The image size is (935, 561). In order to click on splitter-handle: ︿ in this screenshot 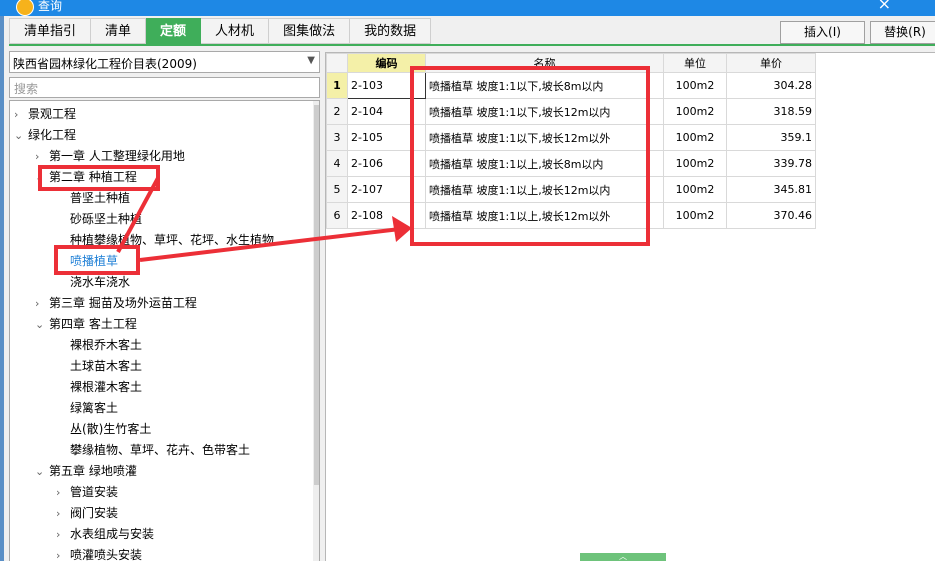, I will do `click(623, 557)`.